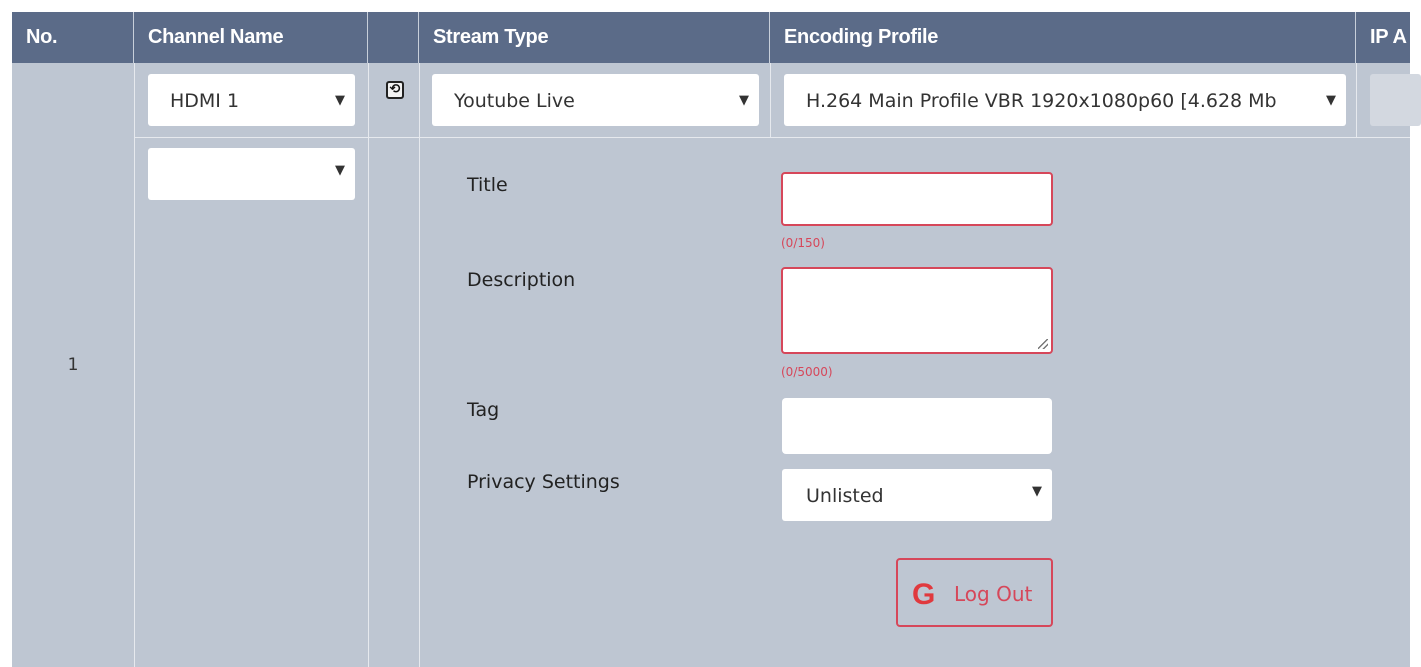 The image size is (1421, 667). Describe the element at coordinates (595, 100) in the screenshot. I see `stream-type-select: Youtube Live ▼` at that location.